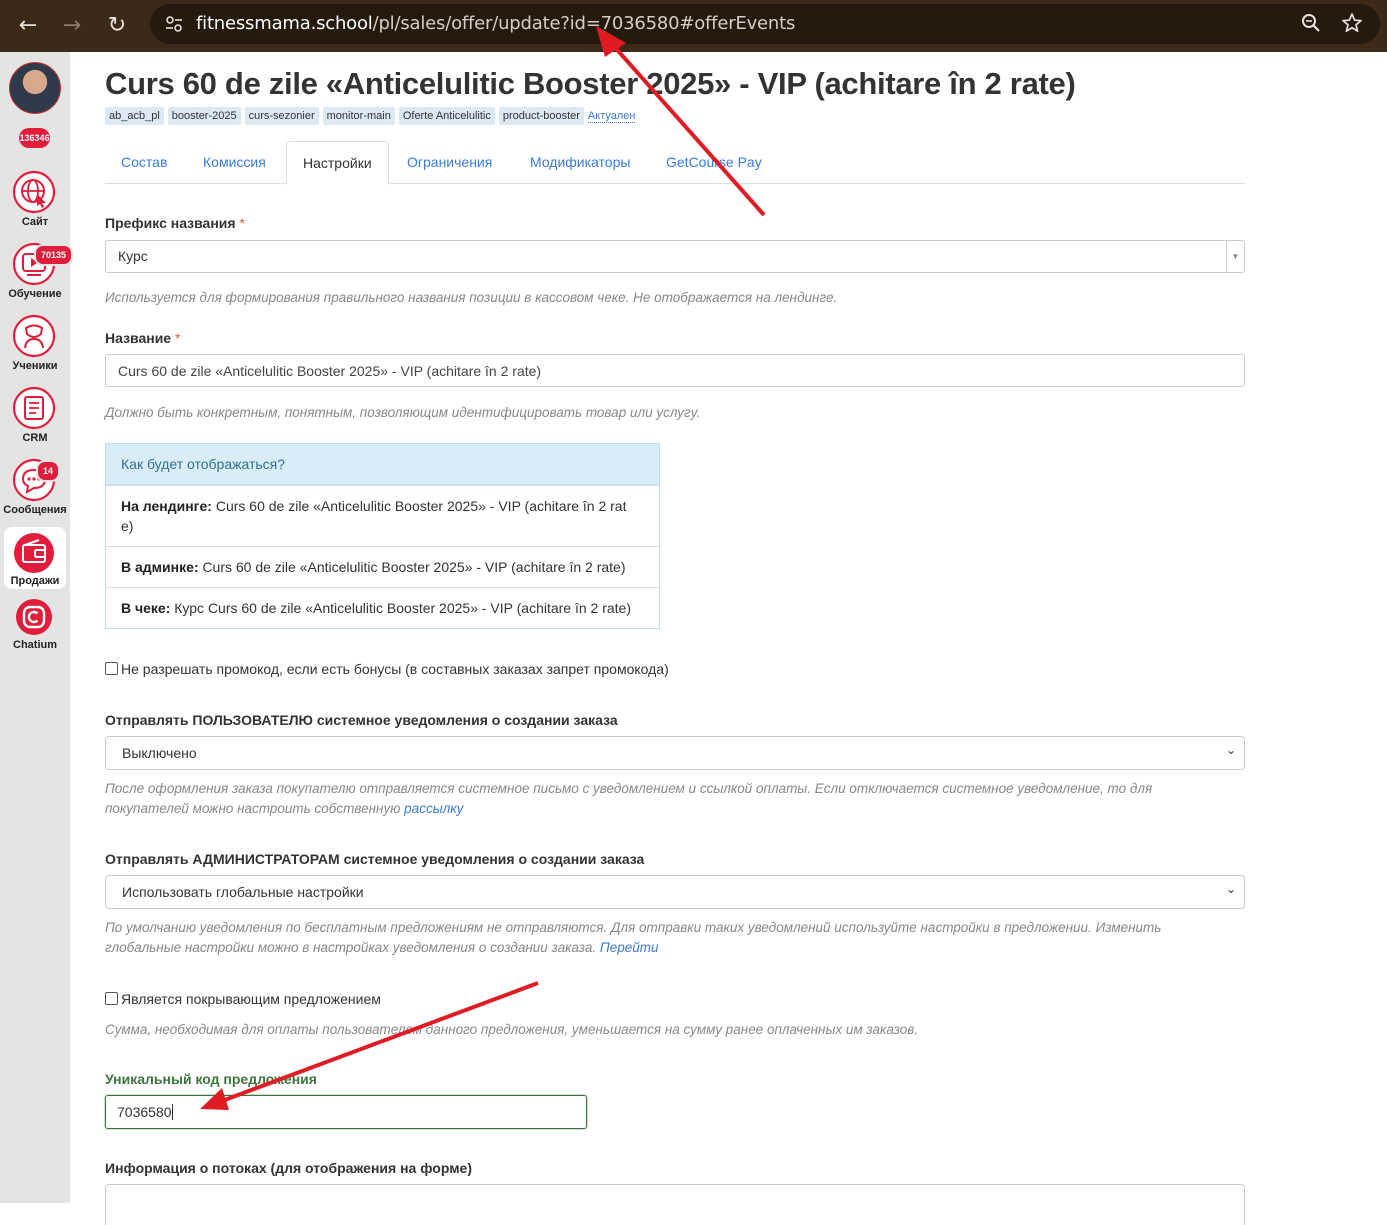 The image size is (1387, 1225). I want to click on unique-code-input: 7036580, so click(346, 1112).